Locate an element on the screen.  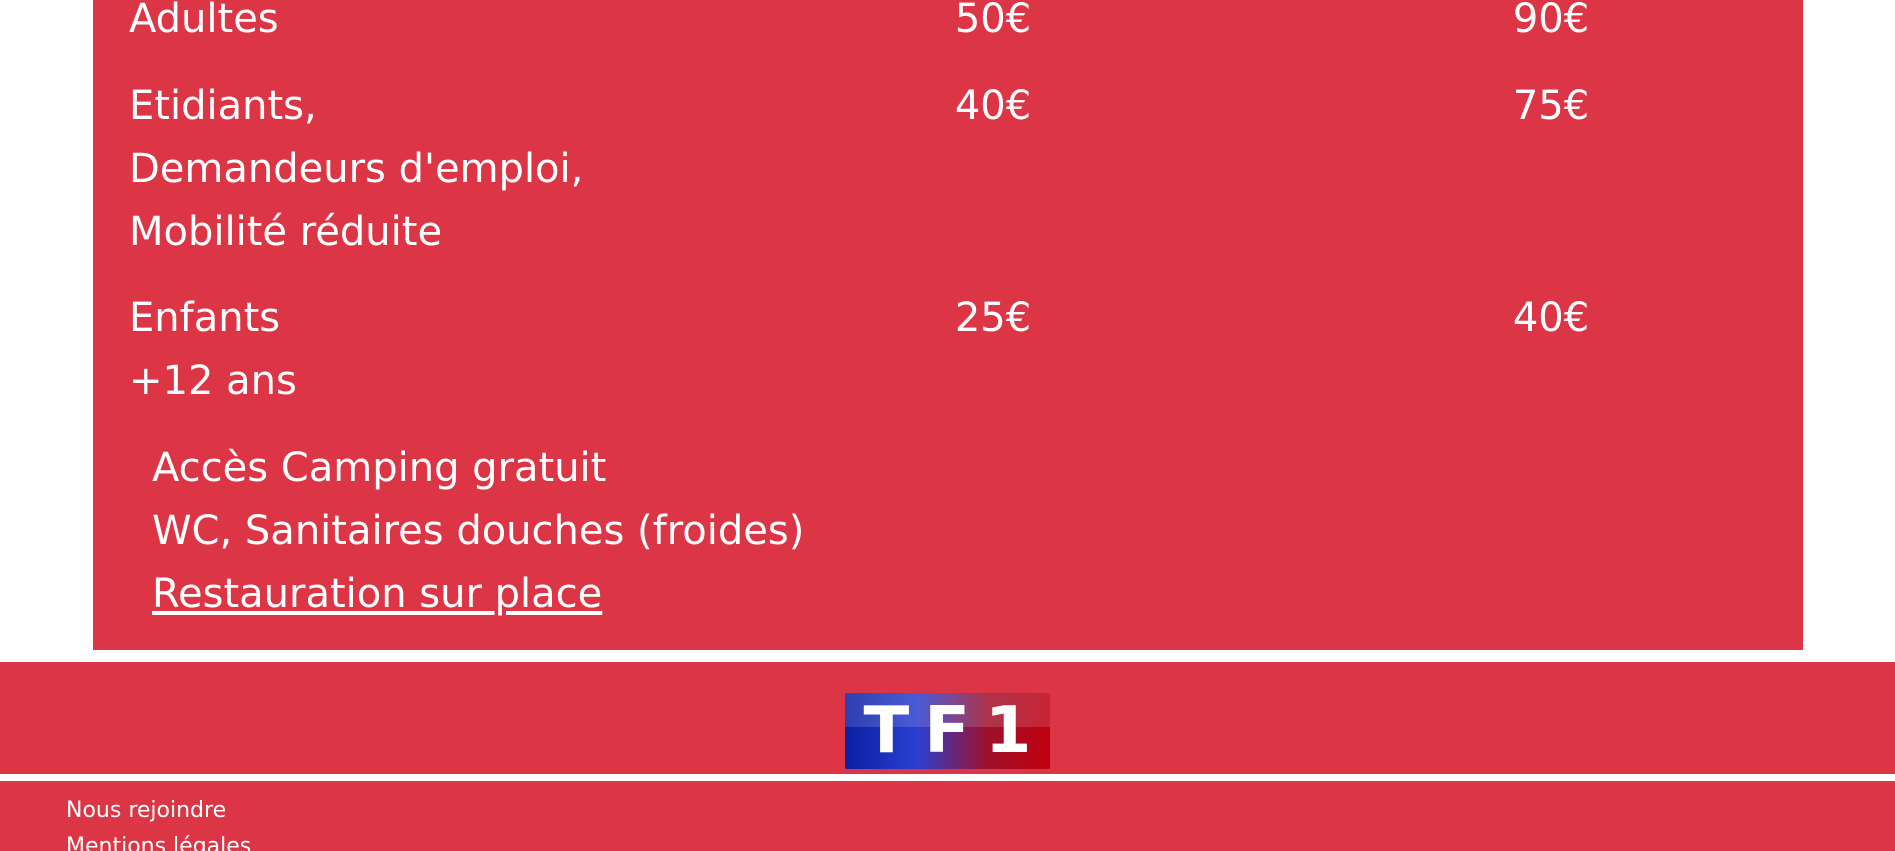
amenity-item: Restauration sur place is located at coordinates (478, 594).